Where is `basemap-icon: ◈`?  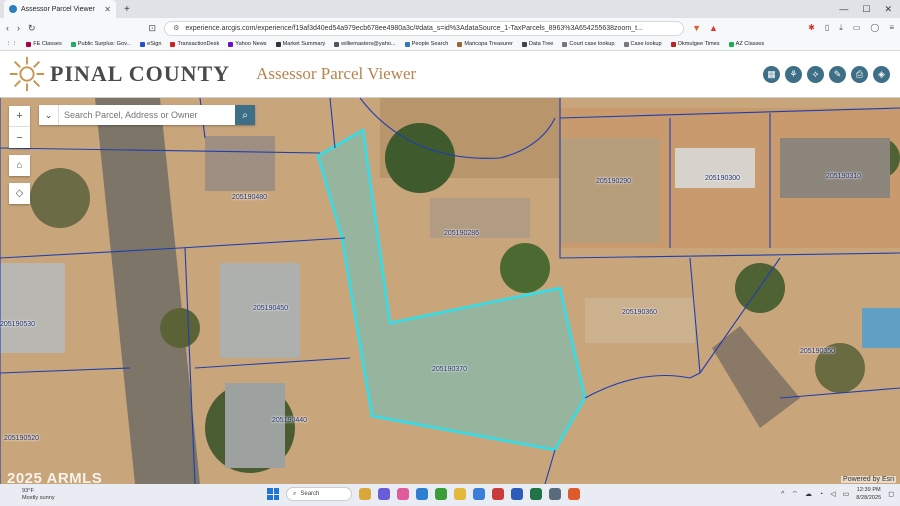
basemap-icon: ◈ is located at coordinates (881, 74).